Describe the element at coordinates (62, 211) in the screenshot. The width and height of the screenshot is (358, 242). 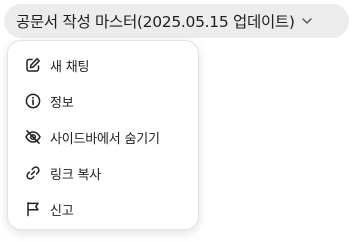
I see `menu-item-label: 신고` at that location.